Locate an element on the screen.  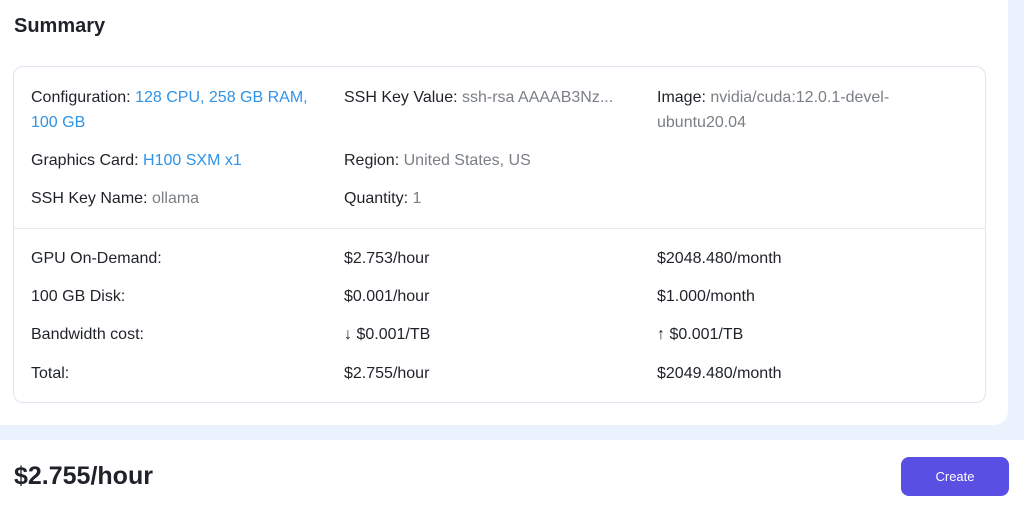
quantity-label: Quantity: is located at coordinates (376, 198).